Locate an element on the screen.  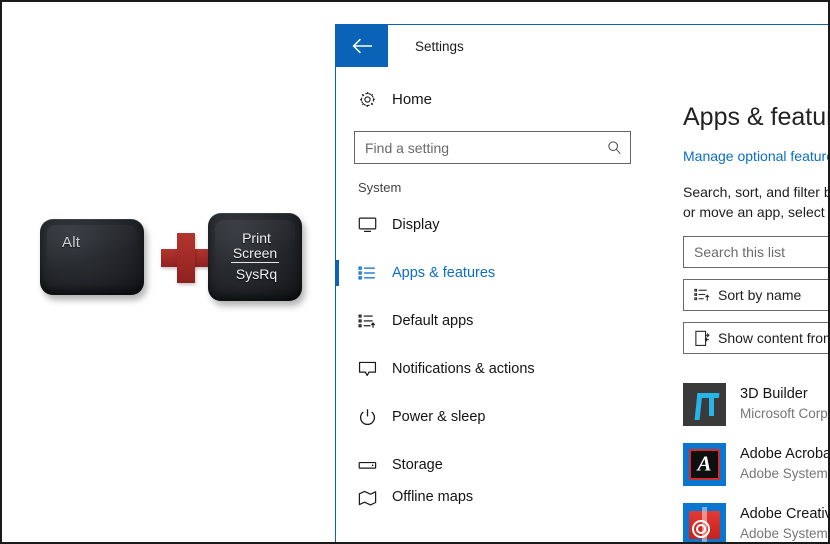
show-content-from-button: Show content from all drives is located at coordinates (755, 338).